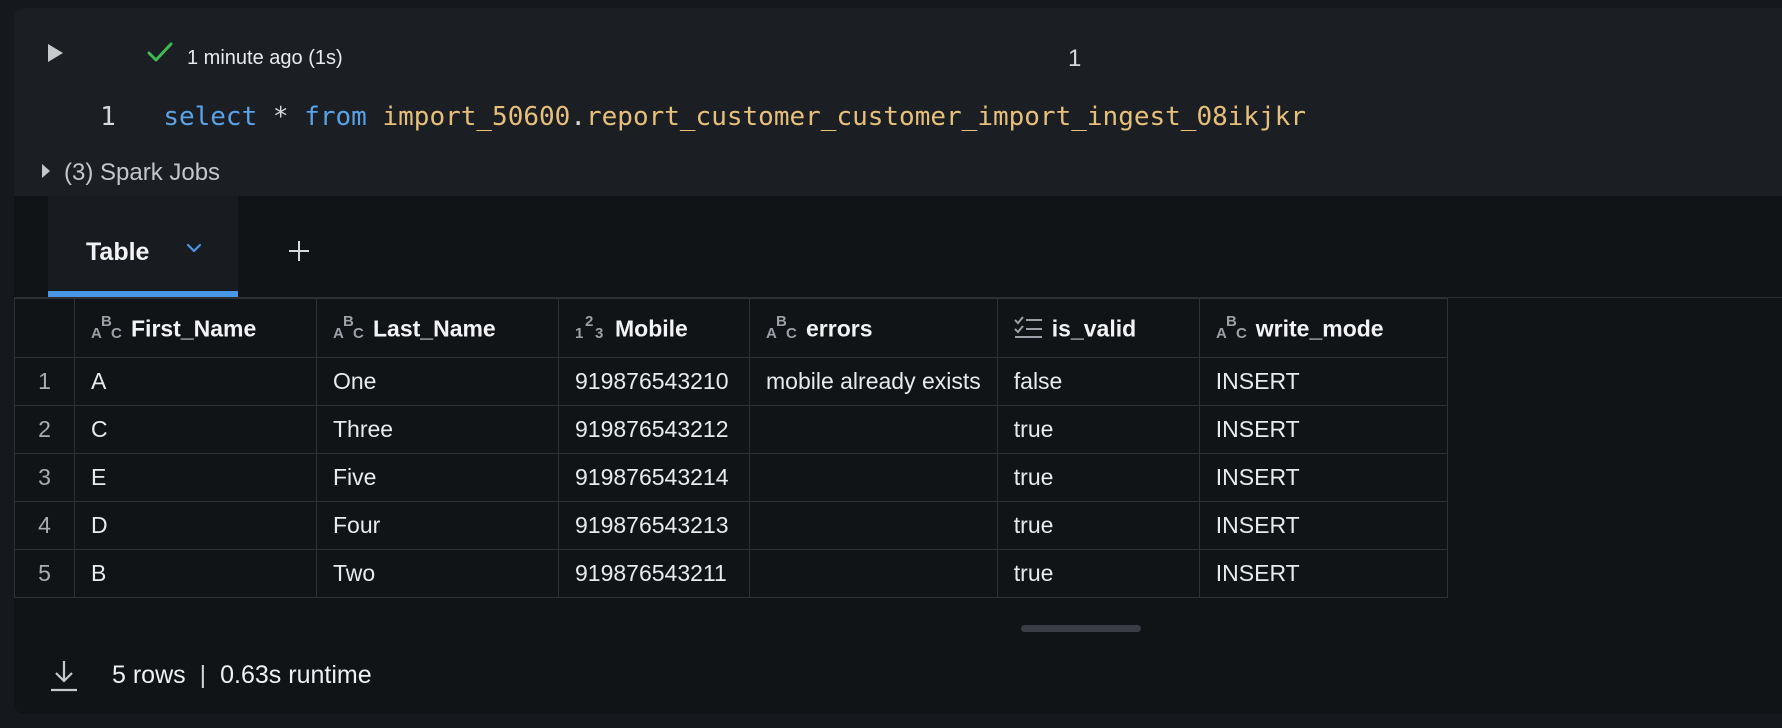 The height and width of the screenshot is (728, 1782). Describe the element at coordinates (64, 676) in the screenshot. I see `download-icon` at that location.